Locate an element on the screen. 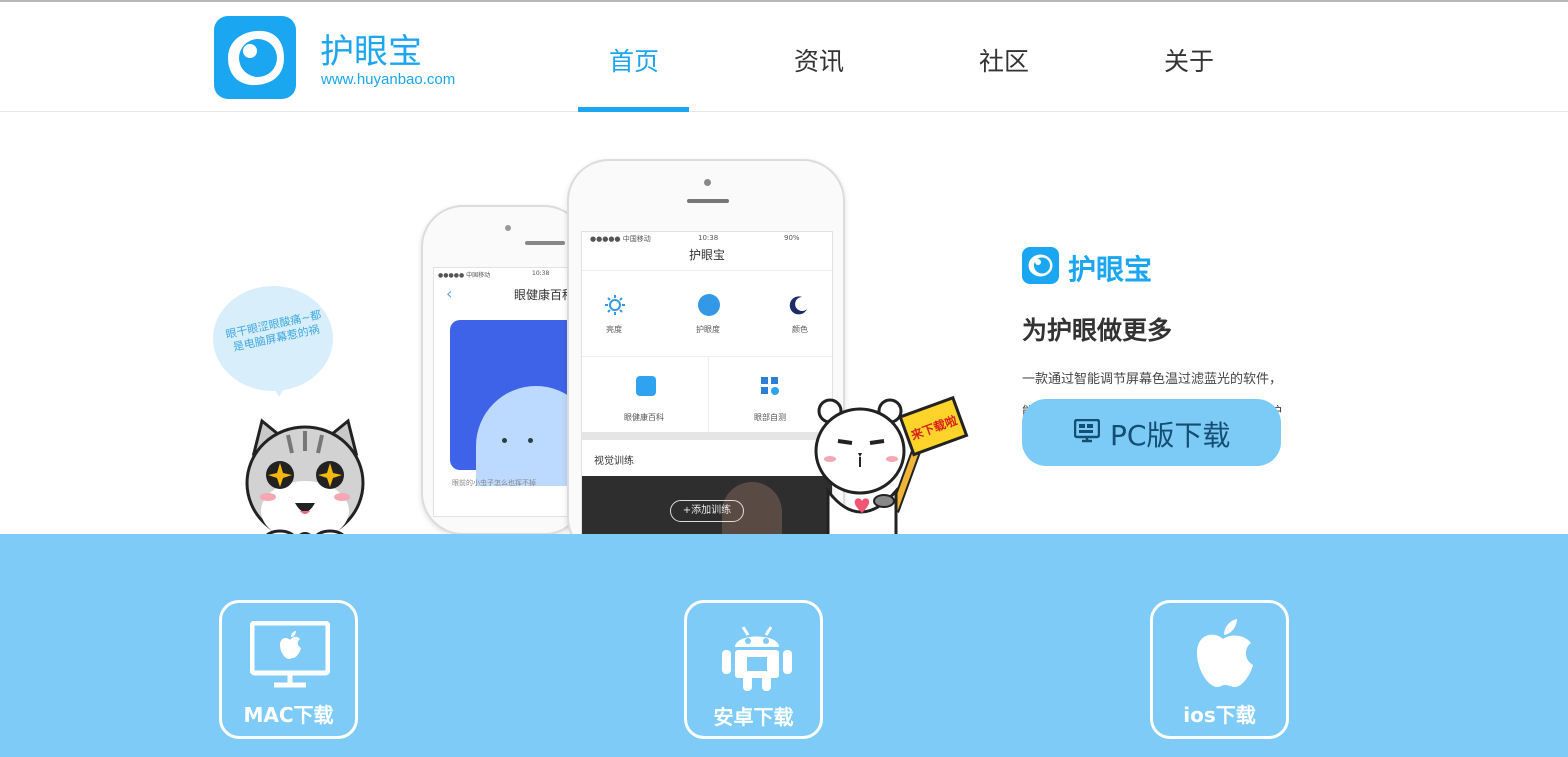  brand-name: 护眼宝 is located at coordinates (371, 48).